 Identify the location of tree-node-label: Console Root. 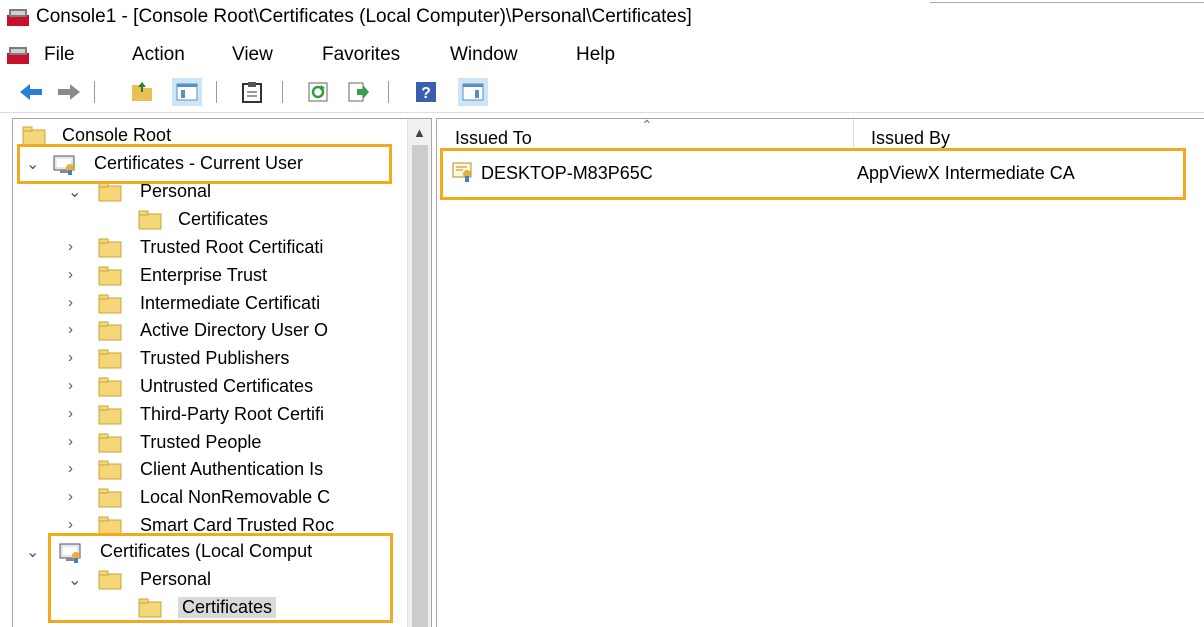
(117, 135).